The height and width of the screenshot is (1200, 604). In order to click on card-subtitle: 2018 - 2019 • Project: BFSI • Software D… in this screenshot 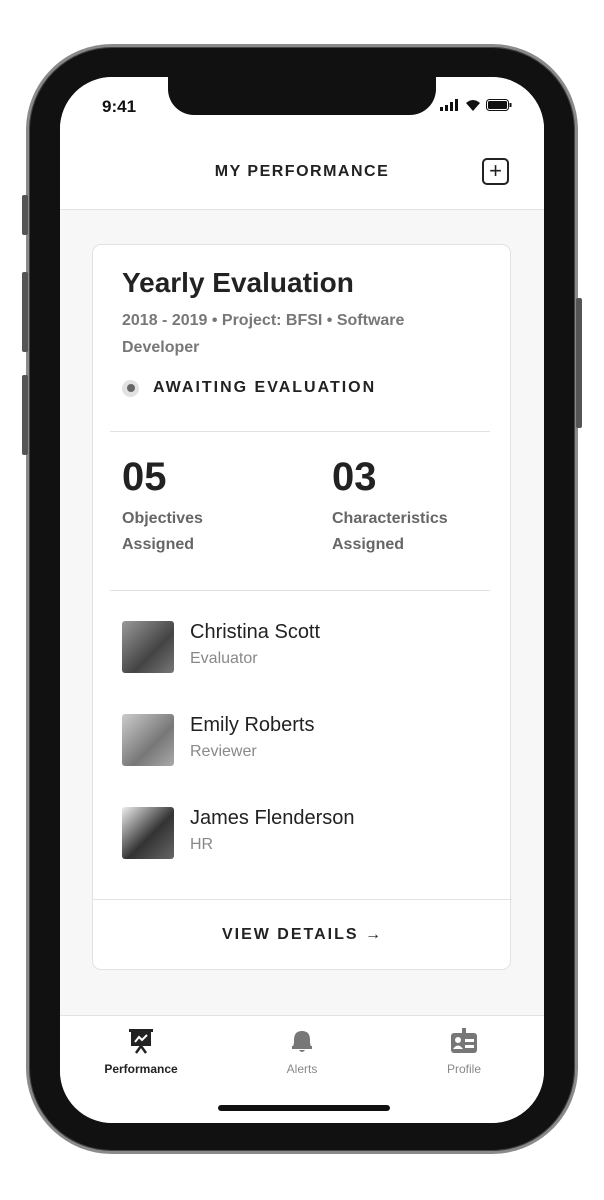, I will do `click(263, 334)`.